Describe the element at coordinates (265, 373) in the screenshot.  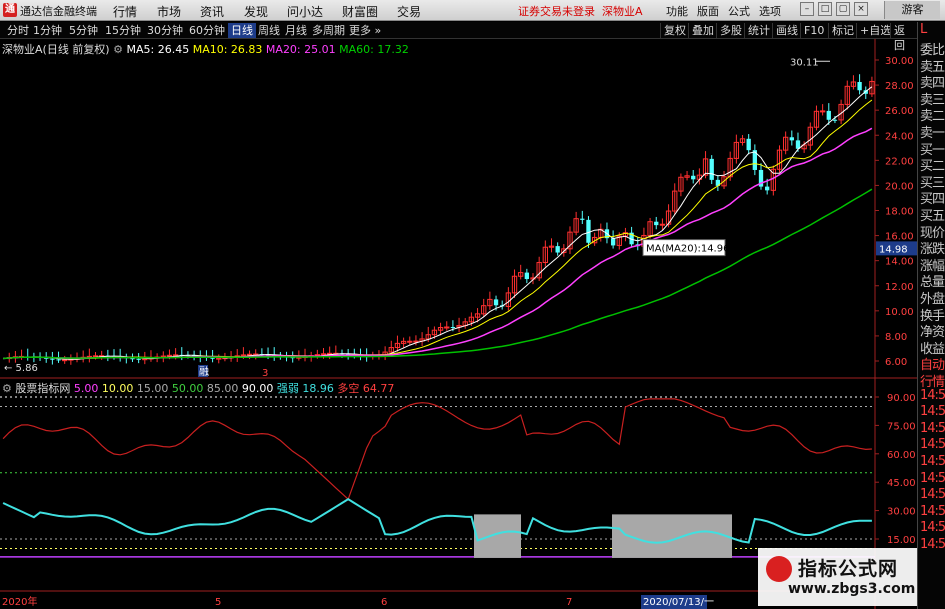
I see `event-marker: 3` at that location.